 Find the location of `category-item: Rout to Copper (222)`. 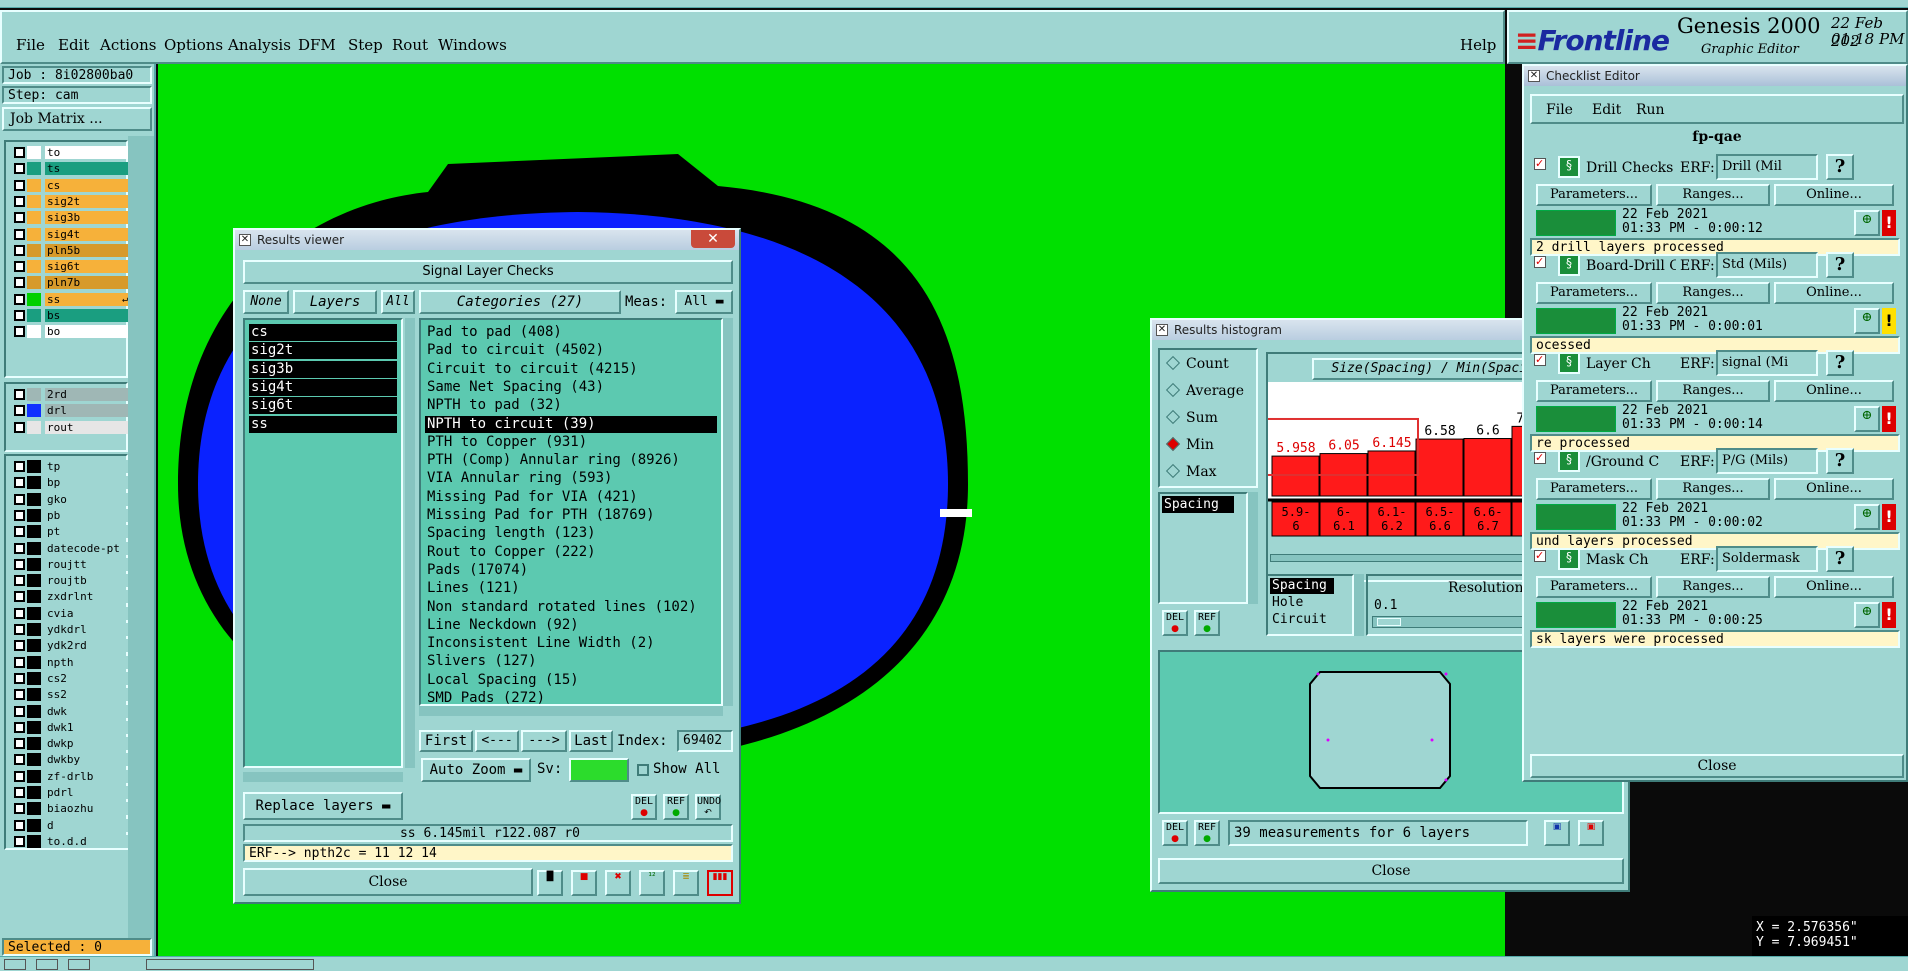

category-item: Rout to Copper (222) is located at coordinates (510, 552).